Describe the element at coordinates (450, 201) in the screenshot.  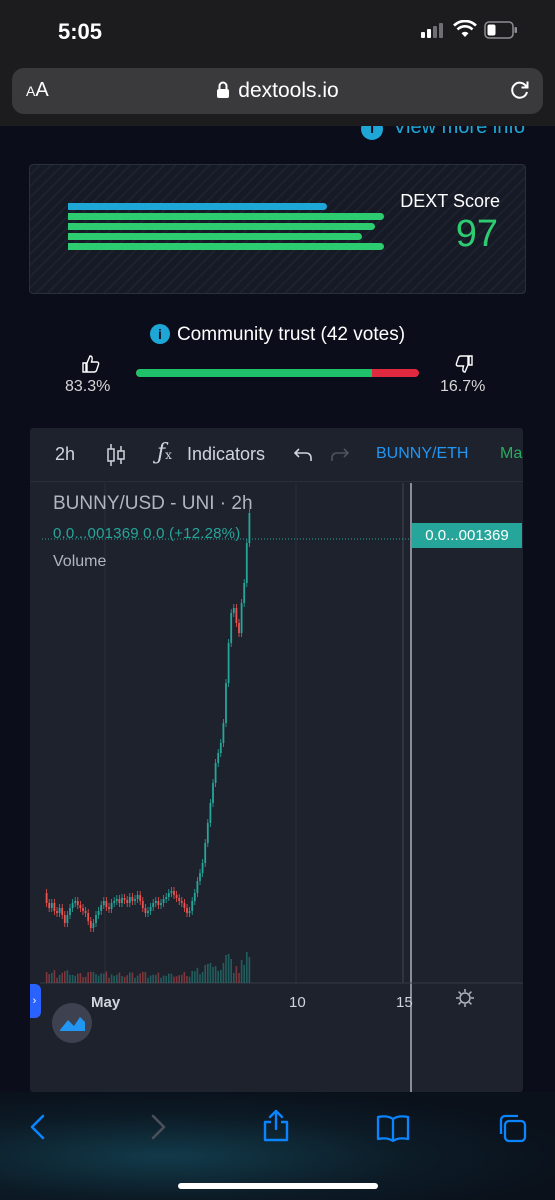
I see `dext-score-label: DEXT Score` at that location.